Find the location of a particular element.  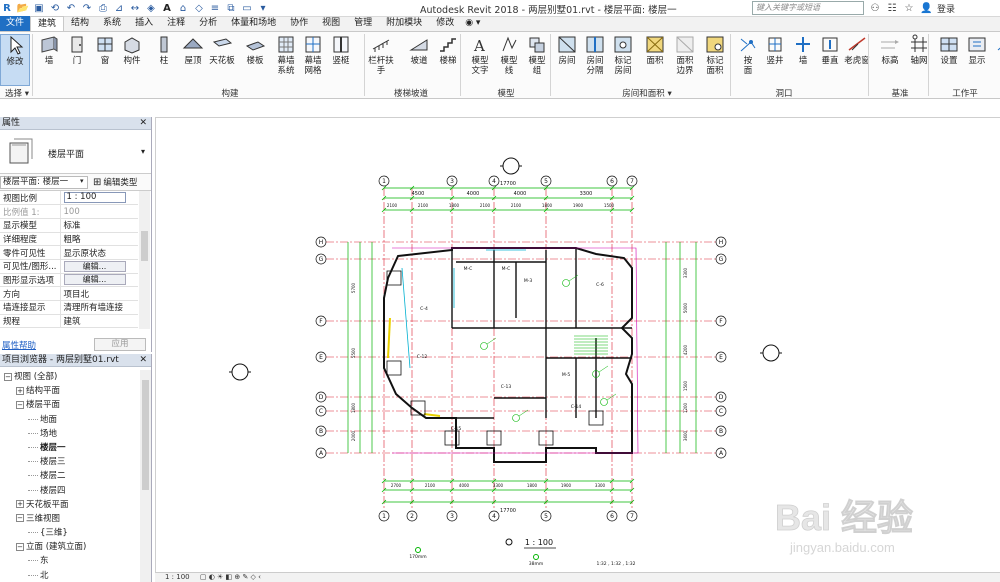

tab-view: 视图 is located at coordinates (331, 23).